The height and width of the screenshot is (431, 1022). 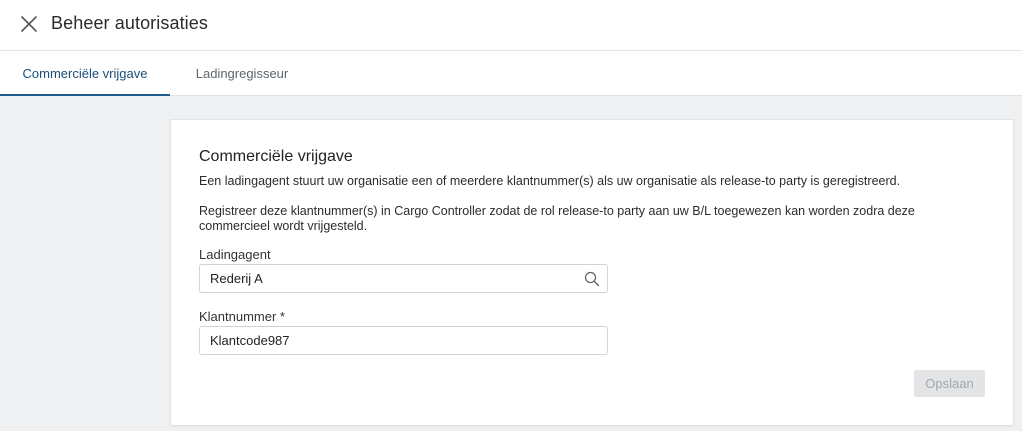 I want to click on tab-bar: Commerciële vrijgave Ladingregisseur, so click(x=511, y=74).